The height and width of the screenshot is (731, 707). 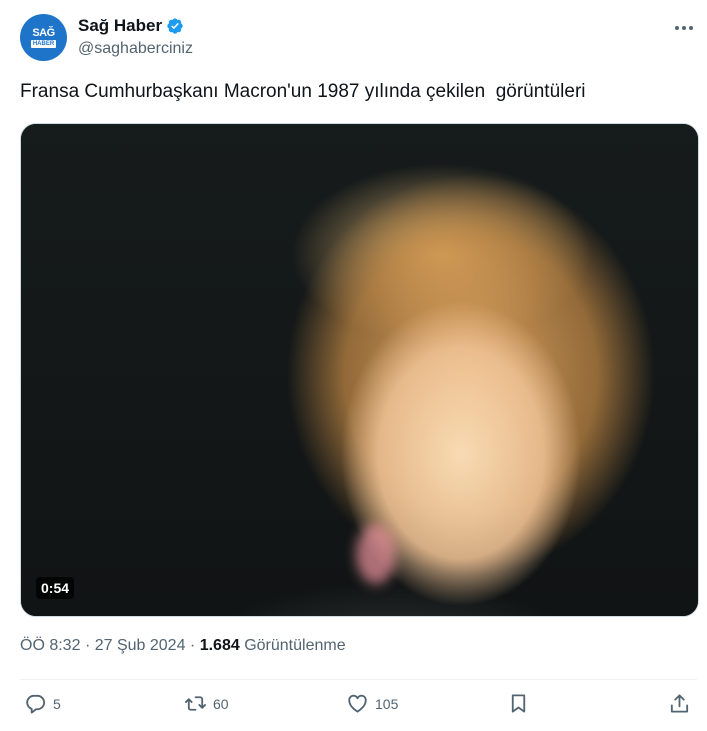 I want to click on action-bar: 5 60 105, so click(x=358, y=707).